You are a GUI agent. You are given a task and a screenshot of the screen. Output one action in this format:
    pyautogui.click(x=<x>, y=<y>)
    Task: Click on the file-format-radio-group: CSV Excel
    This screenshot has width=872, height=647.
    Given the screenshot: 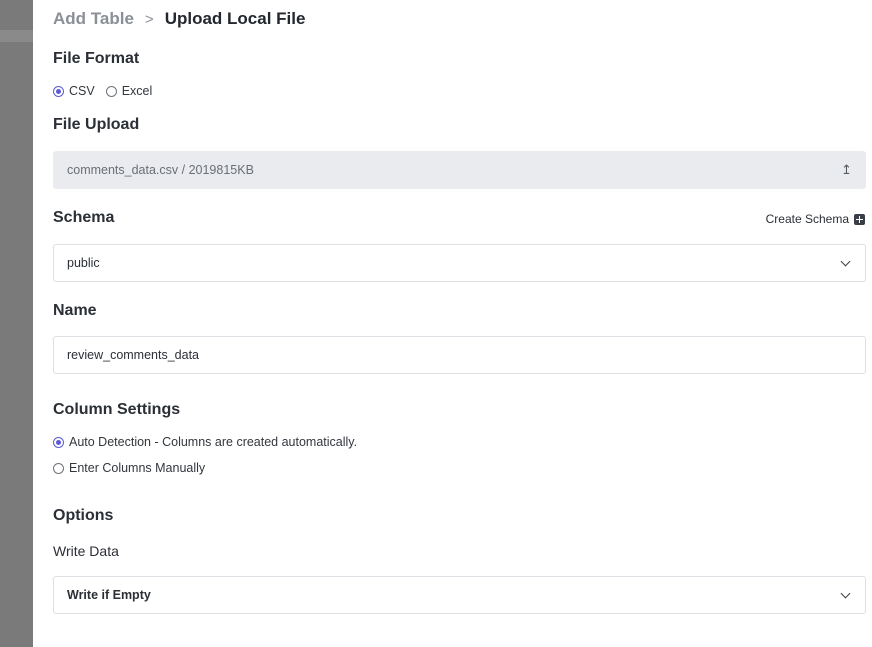 What is the action you would take?
    pyautogui.click(x=108, y=91)
    